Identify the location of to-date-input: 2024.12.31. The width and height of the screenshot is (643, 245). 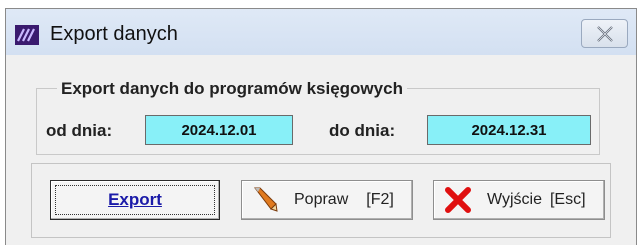
(509, 130).